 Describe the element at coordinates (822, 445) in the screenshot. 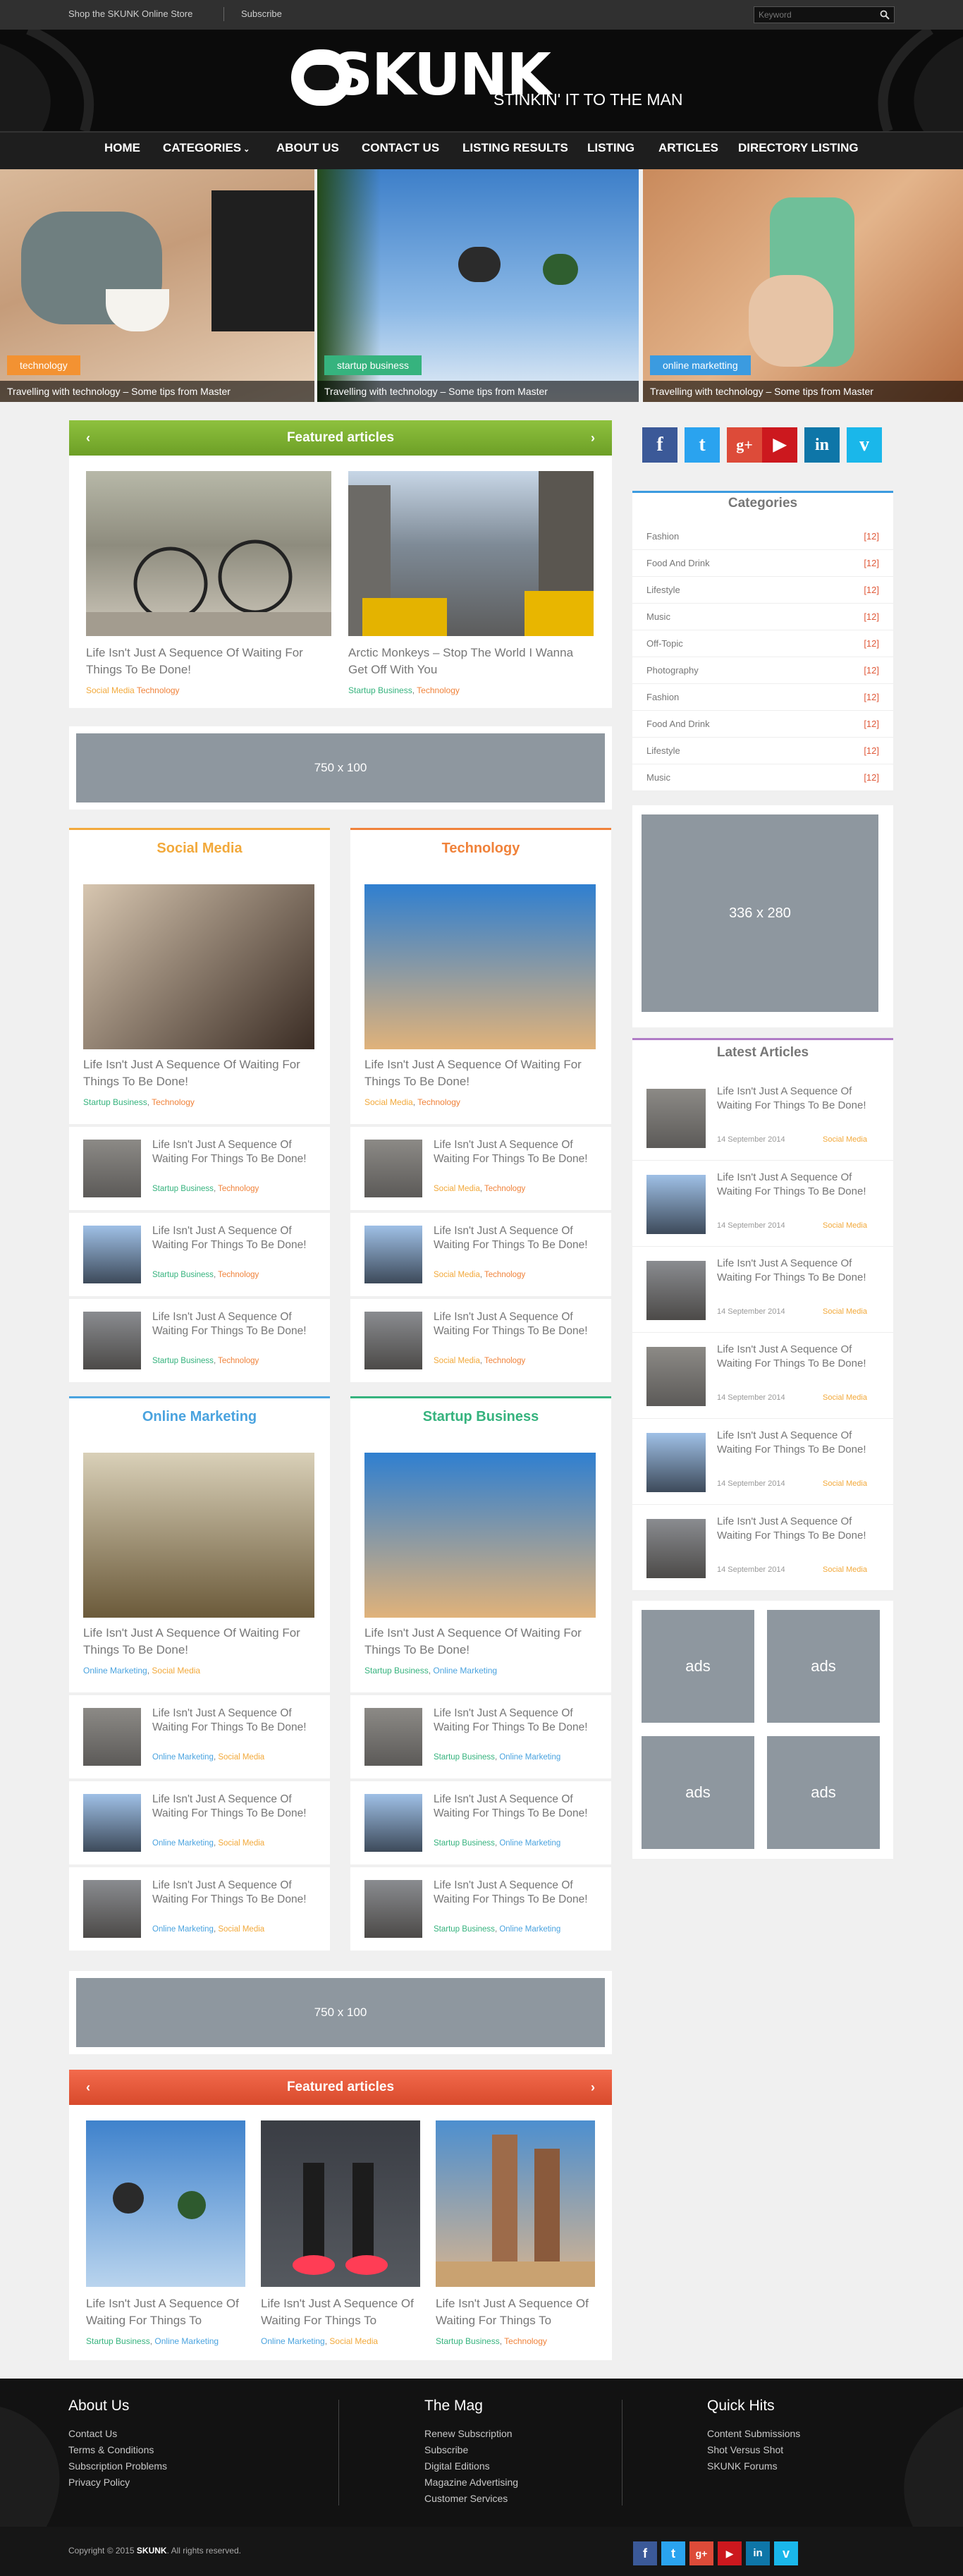

I see `linkedin-icon: in` at that location.